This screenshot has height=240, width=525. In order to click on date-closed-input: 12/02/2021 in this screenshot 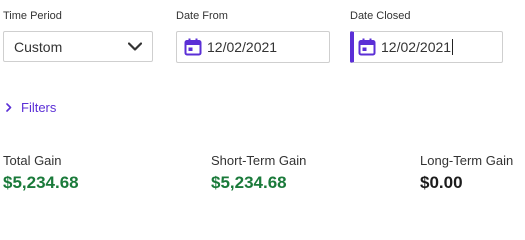, I will do `click(426, 47)`.